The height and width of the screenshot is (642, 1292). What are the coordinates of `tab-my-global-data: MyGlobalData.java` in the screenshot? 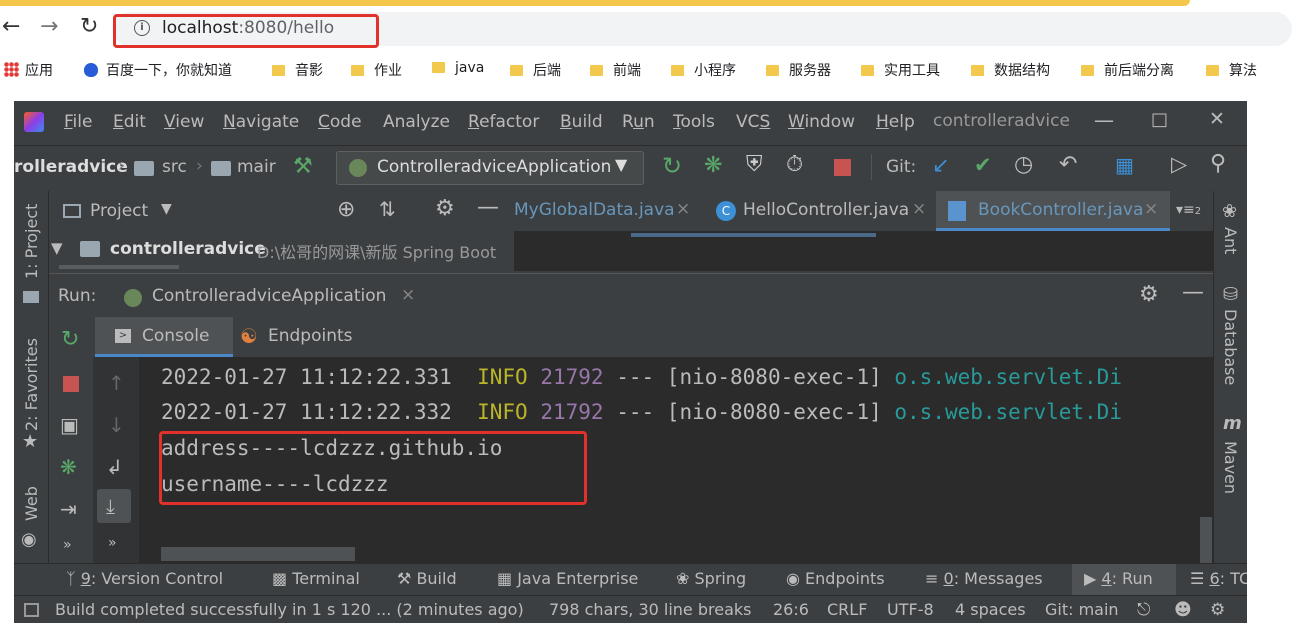 It's located at (594, 210).